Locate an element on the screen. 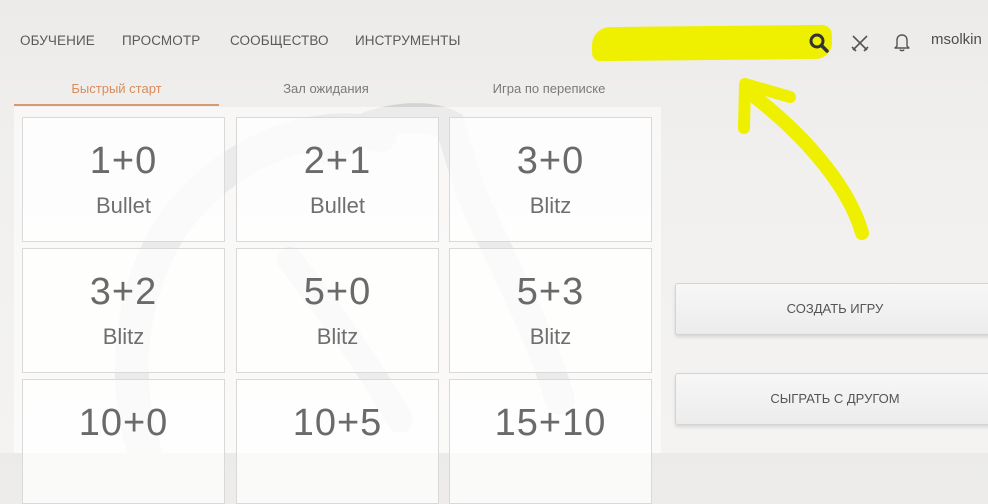 The height and width of the screenshot is (504, 988). pool-5-3: 5+3 Blitz is located at coordinates (550, 310).